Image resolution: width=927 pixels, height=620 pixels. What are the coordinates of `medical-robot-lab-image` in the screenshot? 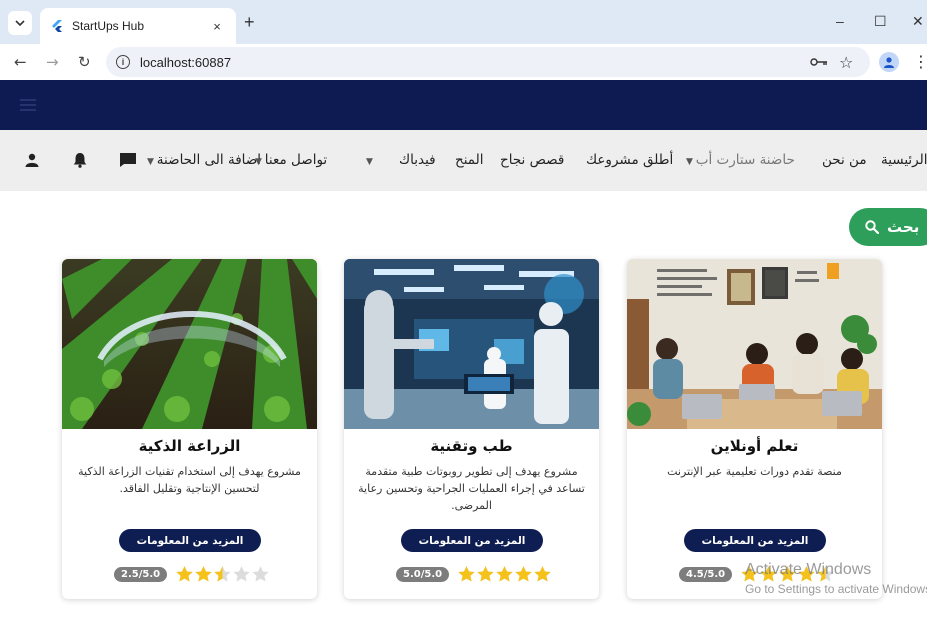 It's located at (471, 344).